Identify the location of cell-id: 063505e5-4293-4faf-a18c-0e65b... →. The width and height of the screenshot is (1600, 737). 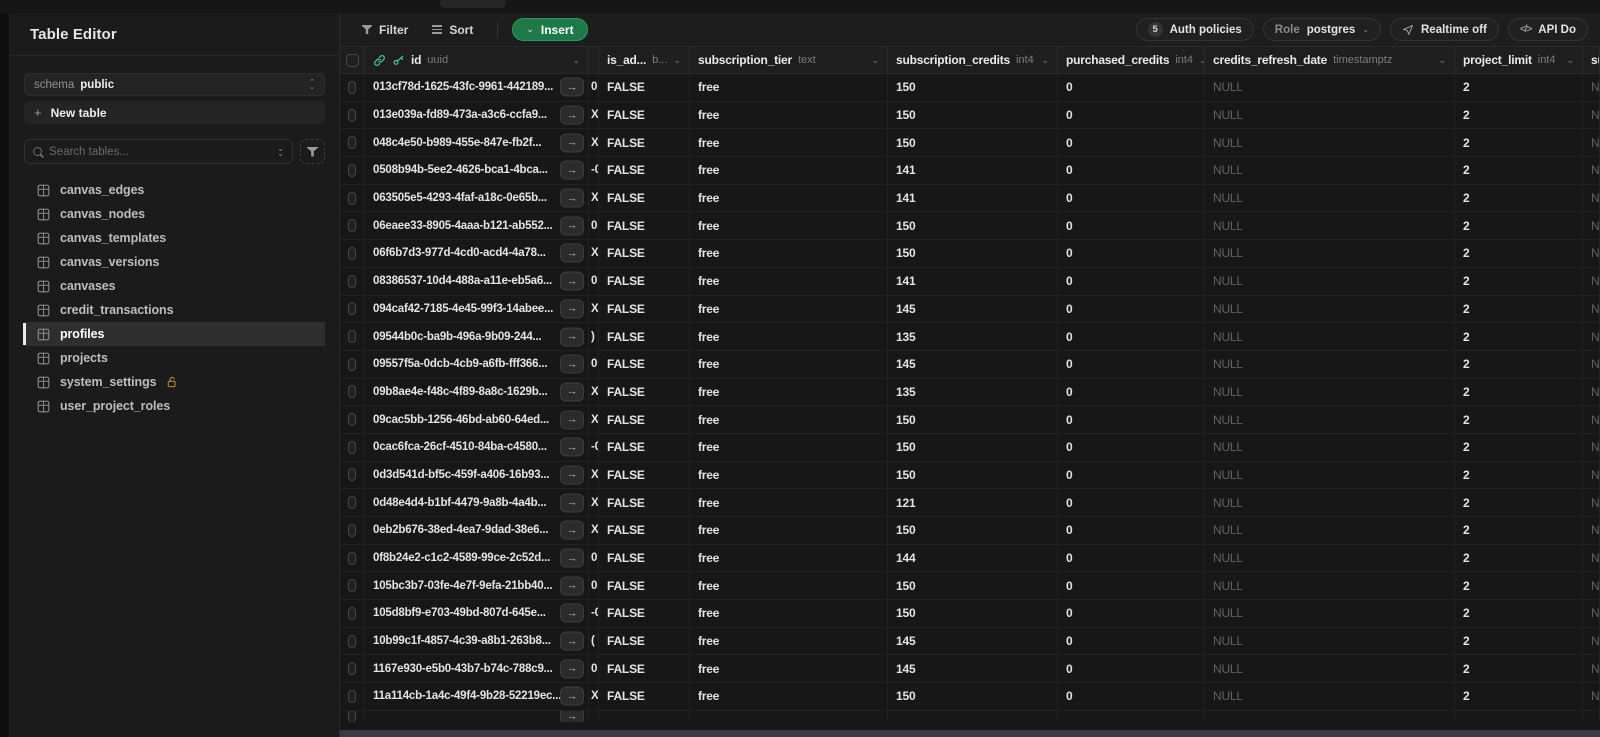
(477, 198).